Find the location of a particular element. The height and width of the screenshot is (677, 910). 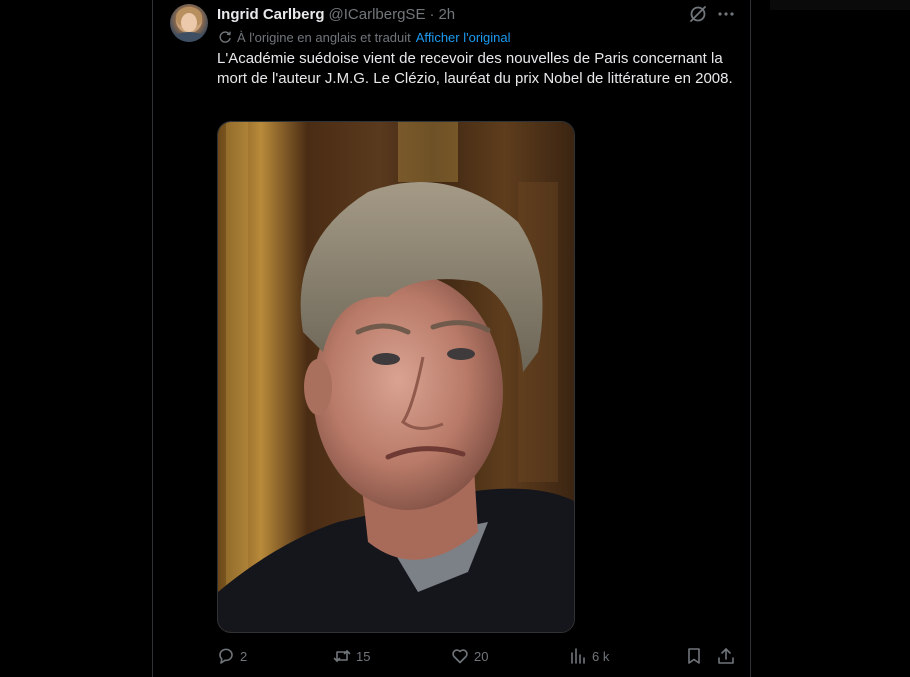

tweet-header: Ingrid Carlberg @ICarlbergSE · 2h is located at coordinates (336, 14).